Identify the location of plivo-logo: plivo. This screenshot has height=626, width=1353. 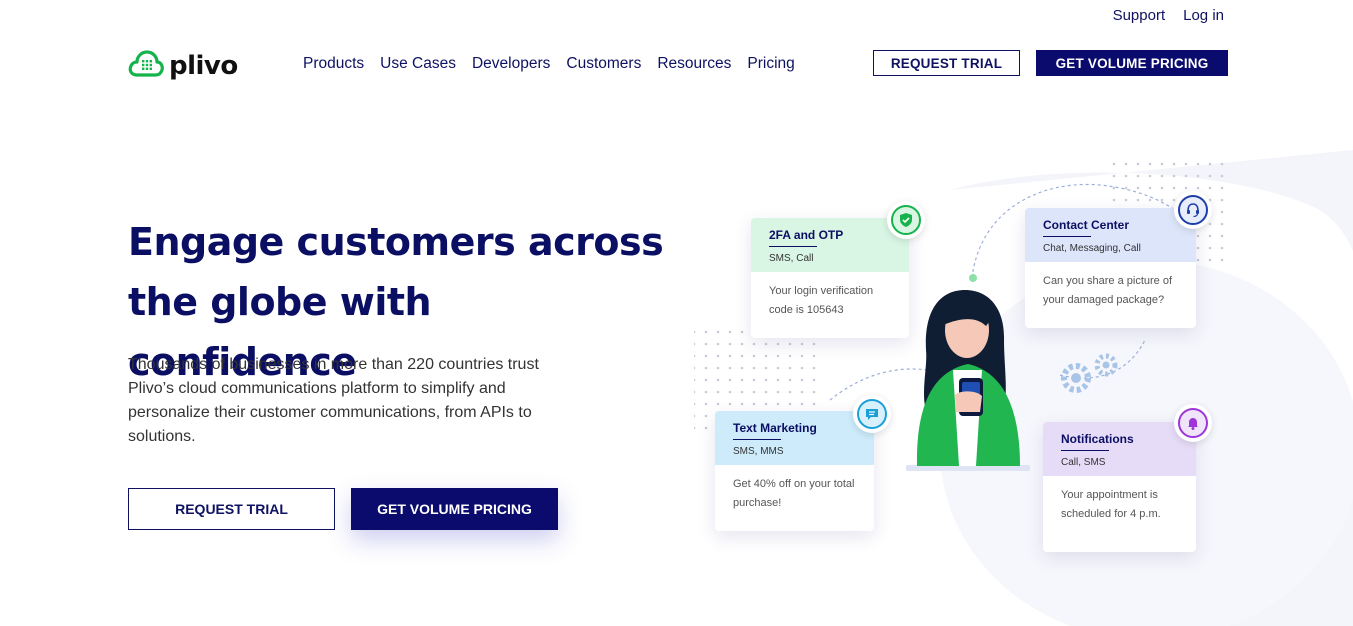
(183, 65).